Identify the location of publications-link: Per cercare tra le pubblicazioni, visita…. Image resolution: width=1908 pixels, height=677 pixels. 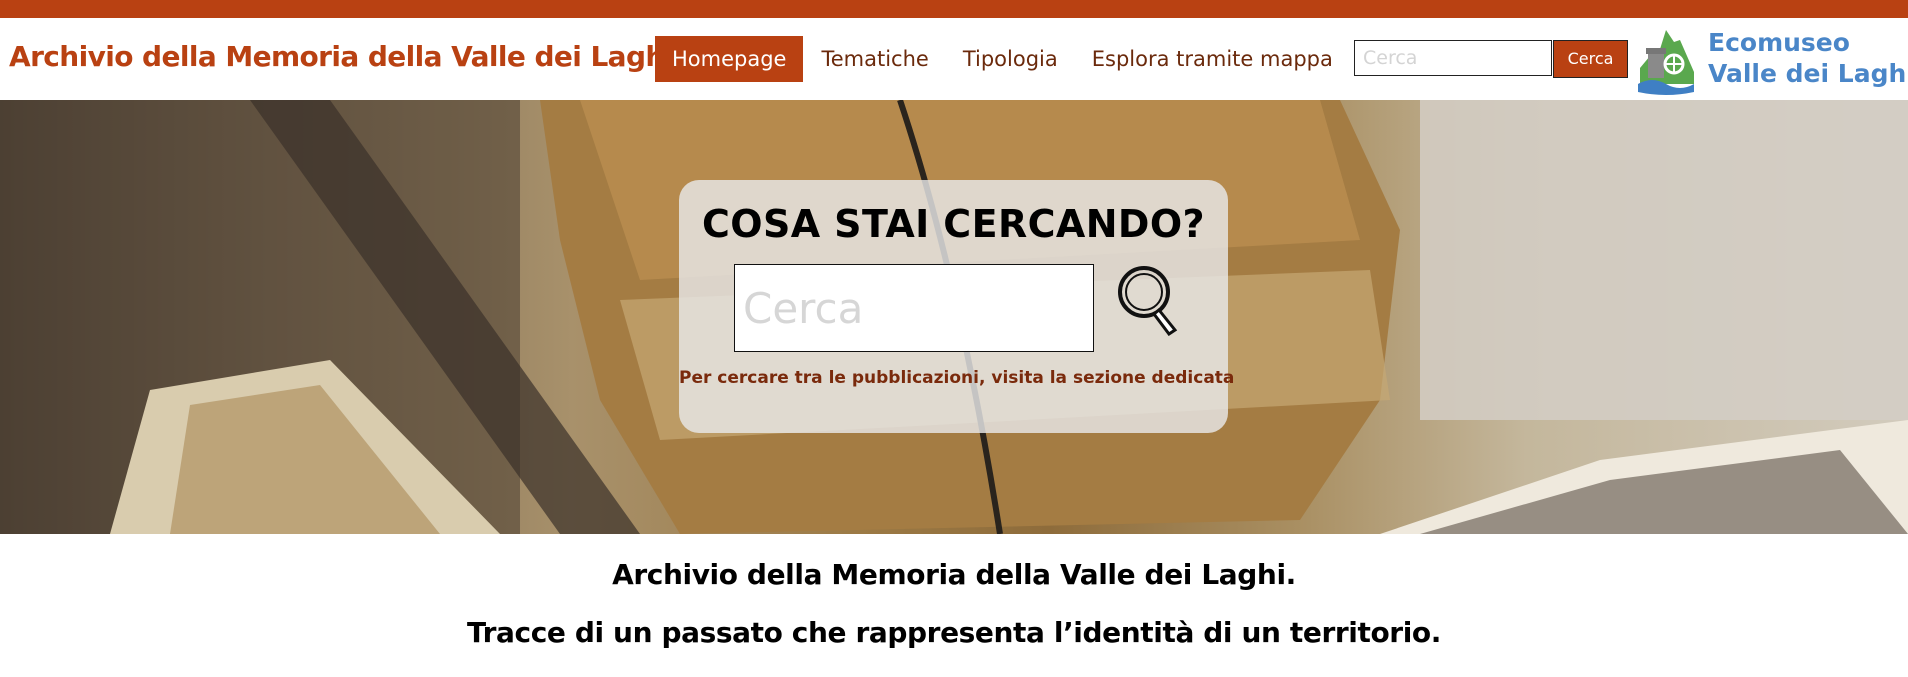
(956, 378).